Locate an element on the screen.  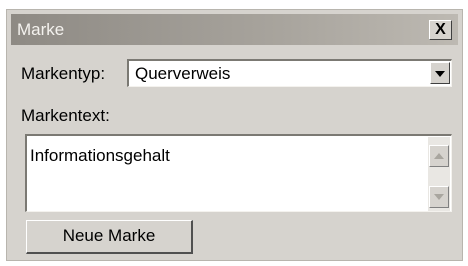
close-button: X is located at coordinates (440, 30).